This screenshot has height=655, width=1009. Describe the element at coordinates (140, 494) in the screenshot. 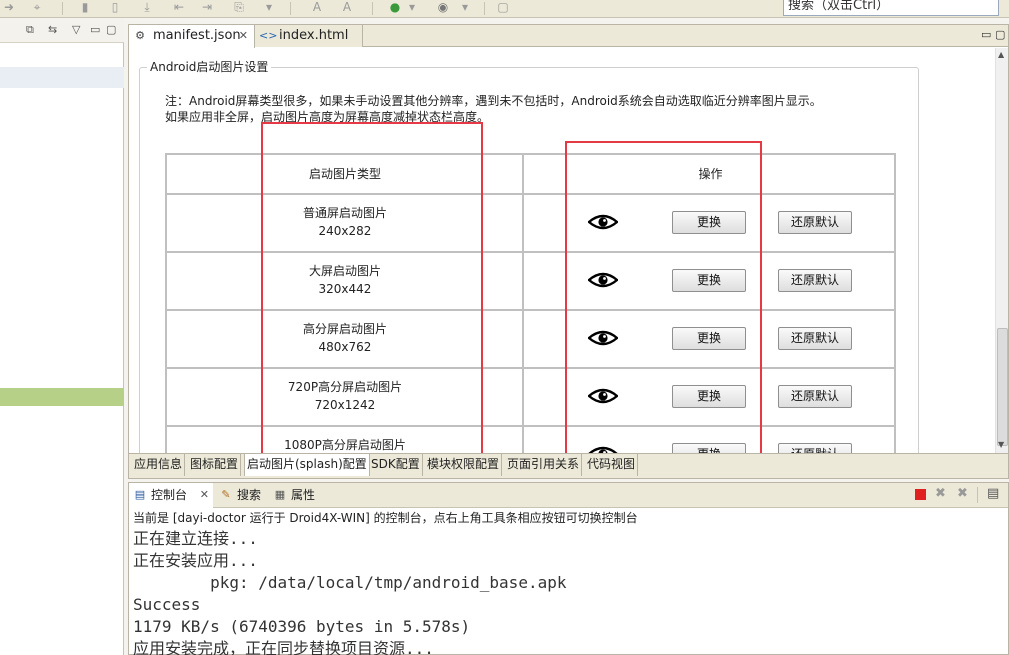

I see `console-icon: ▤` at that location.